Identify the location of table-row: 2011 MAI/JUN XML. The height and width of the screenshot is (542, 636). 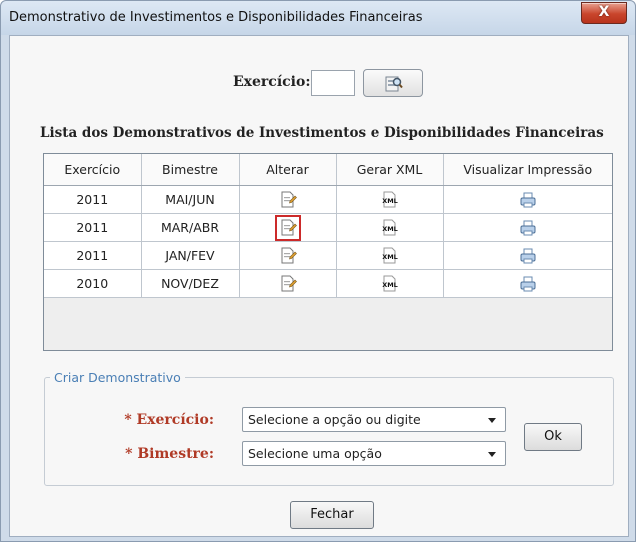
(328, 199).